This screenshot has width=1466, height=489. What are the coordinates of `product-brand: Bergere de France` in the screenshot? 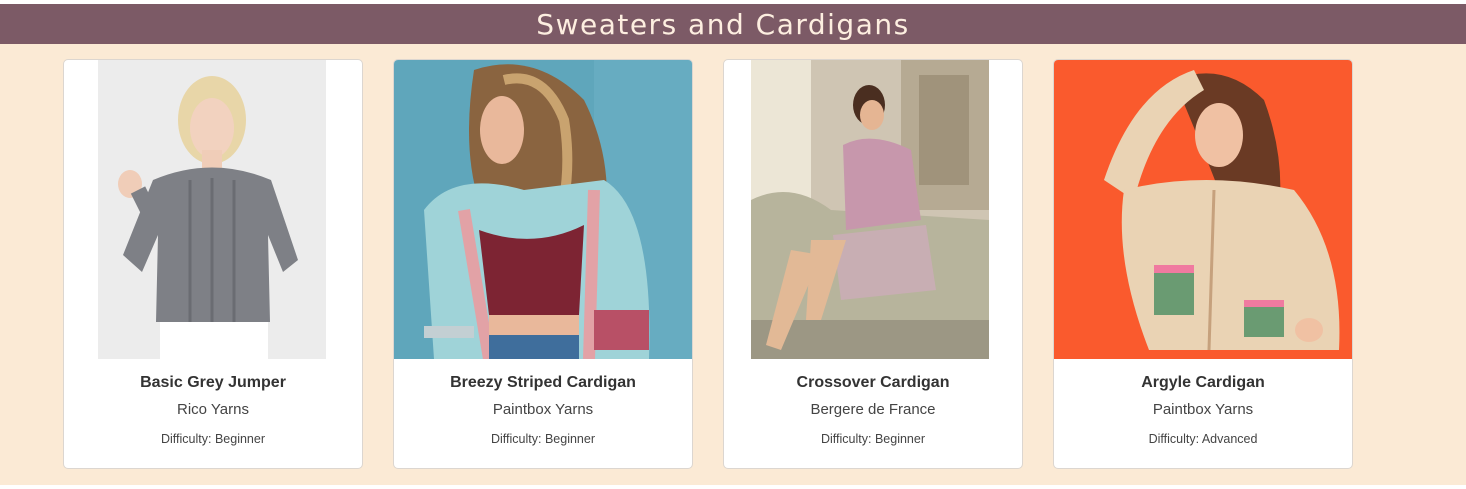 It's located at (873, 409).